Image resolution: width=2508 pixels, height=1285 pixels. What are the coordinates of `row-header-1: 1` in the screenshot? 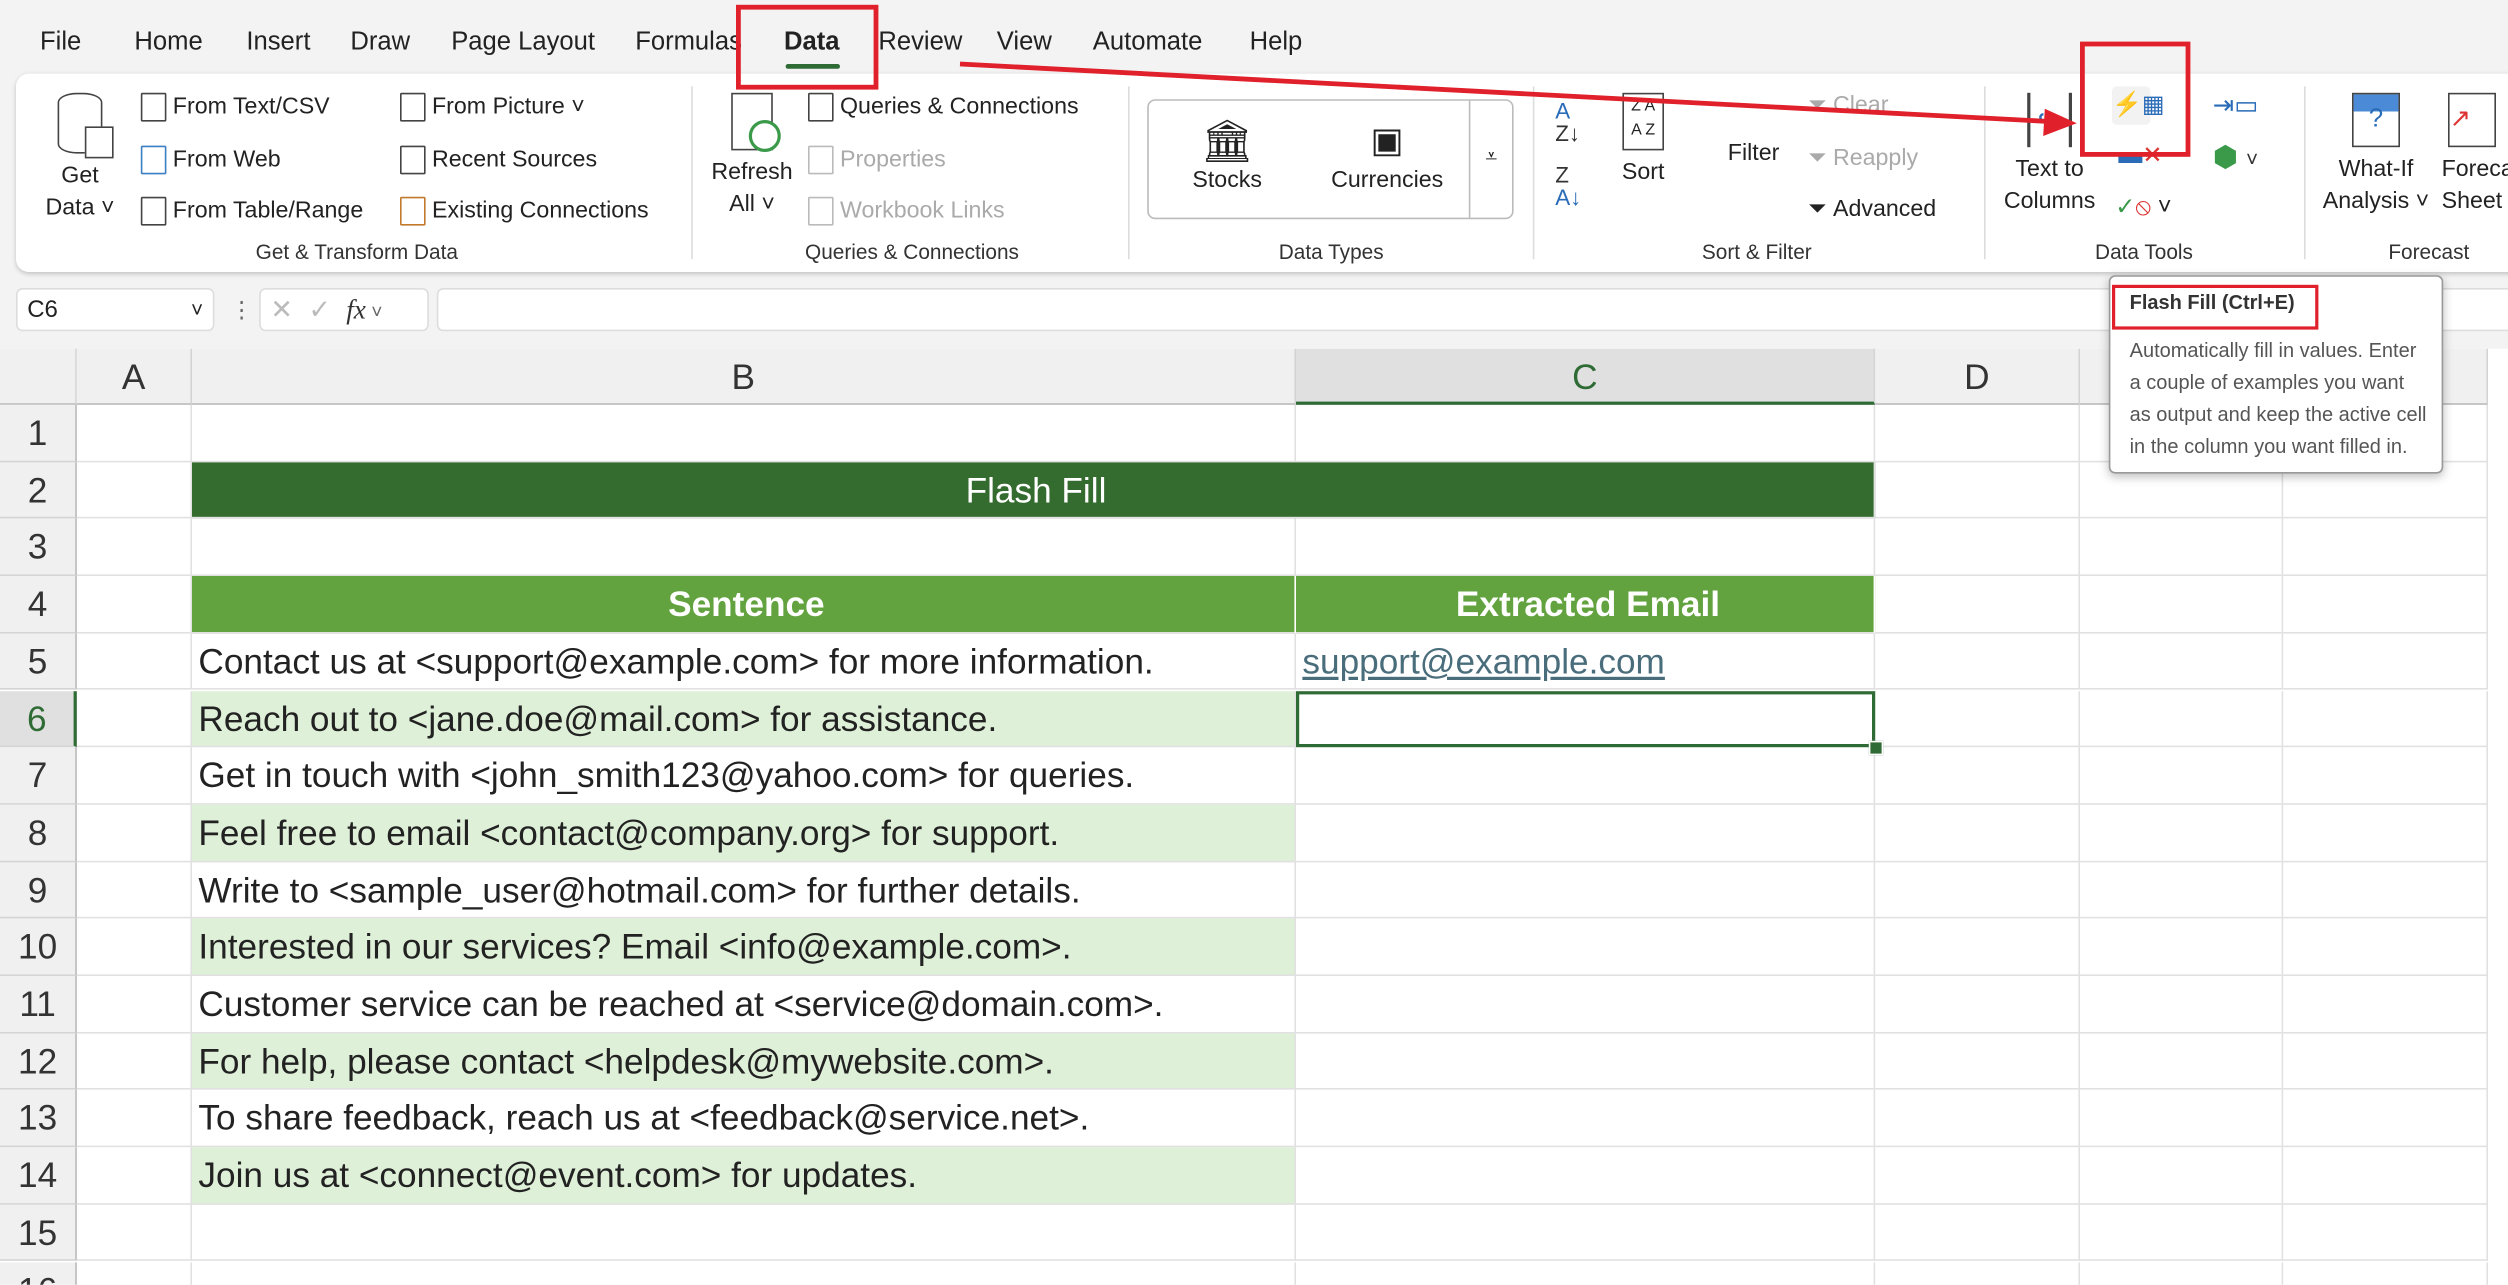 It's located at (38, 433).